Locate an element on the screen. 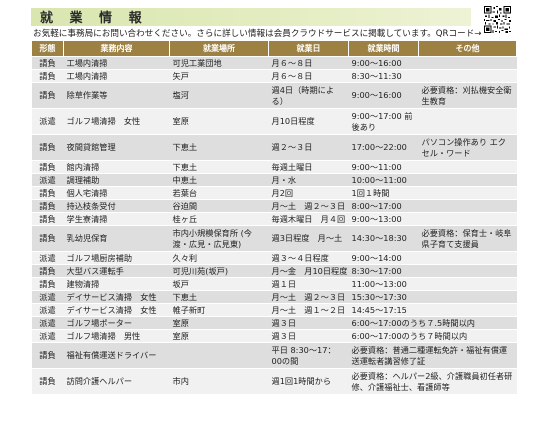 This screenshot has width=550, height=437. cell-job: ゴルフ場厨房補助 is located at coordinates (116, 258).